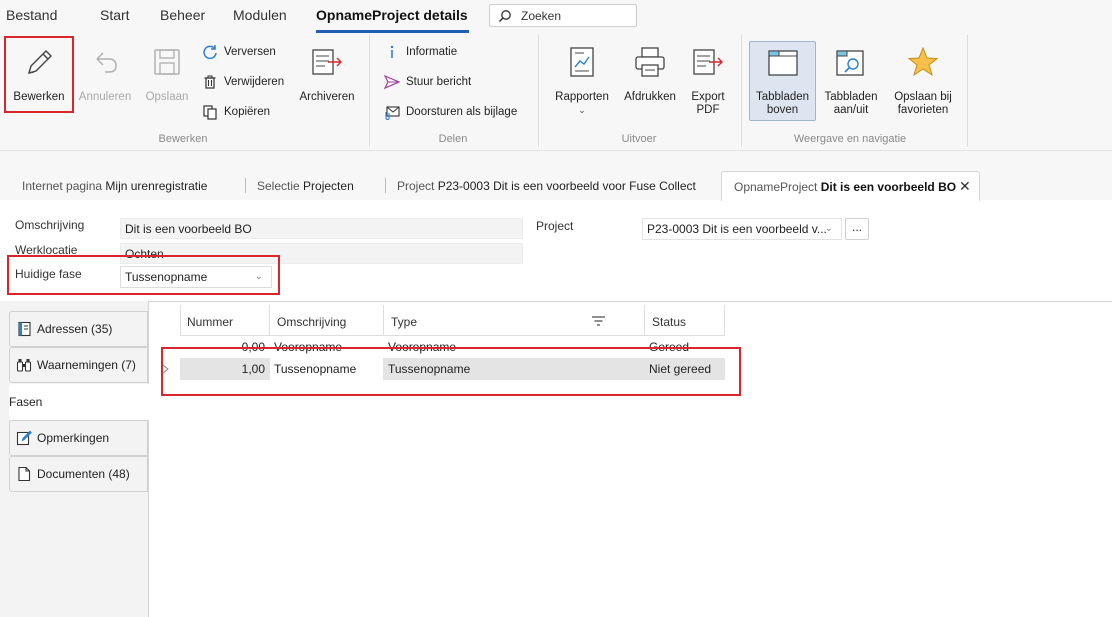 The image size is (1112, 617). What do you see at coordinates (46, 250) in the screenshot?
I see `werklocatie-label: Werklocatie` at bounding box center [46, 250].